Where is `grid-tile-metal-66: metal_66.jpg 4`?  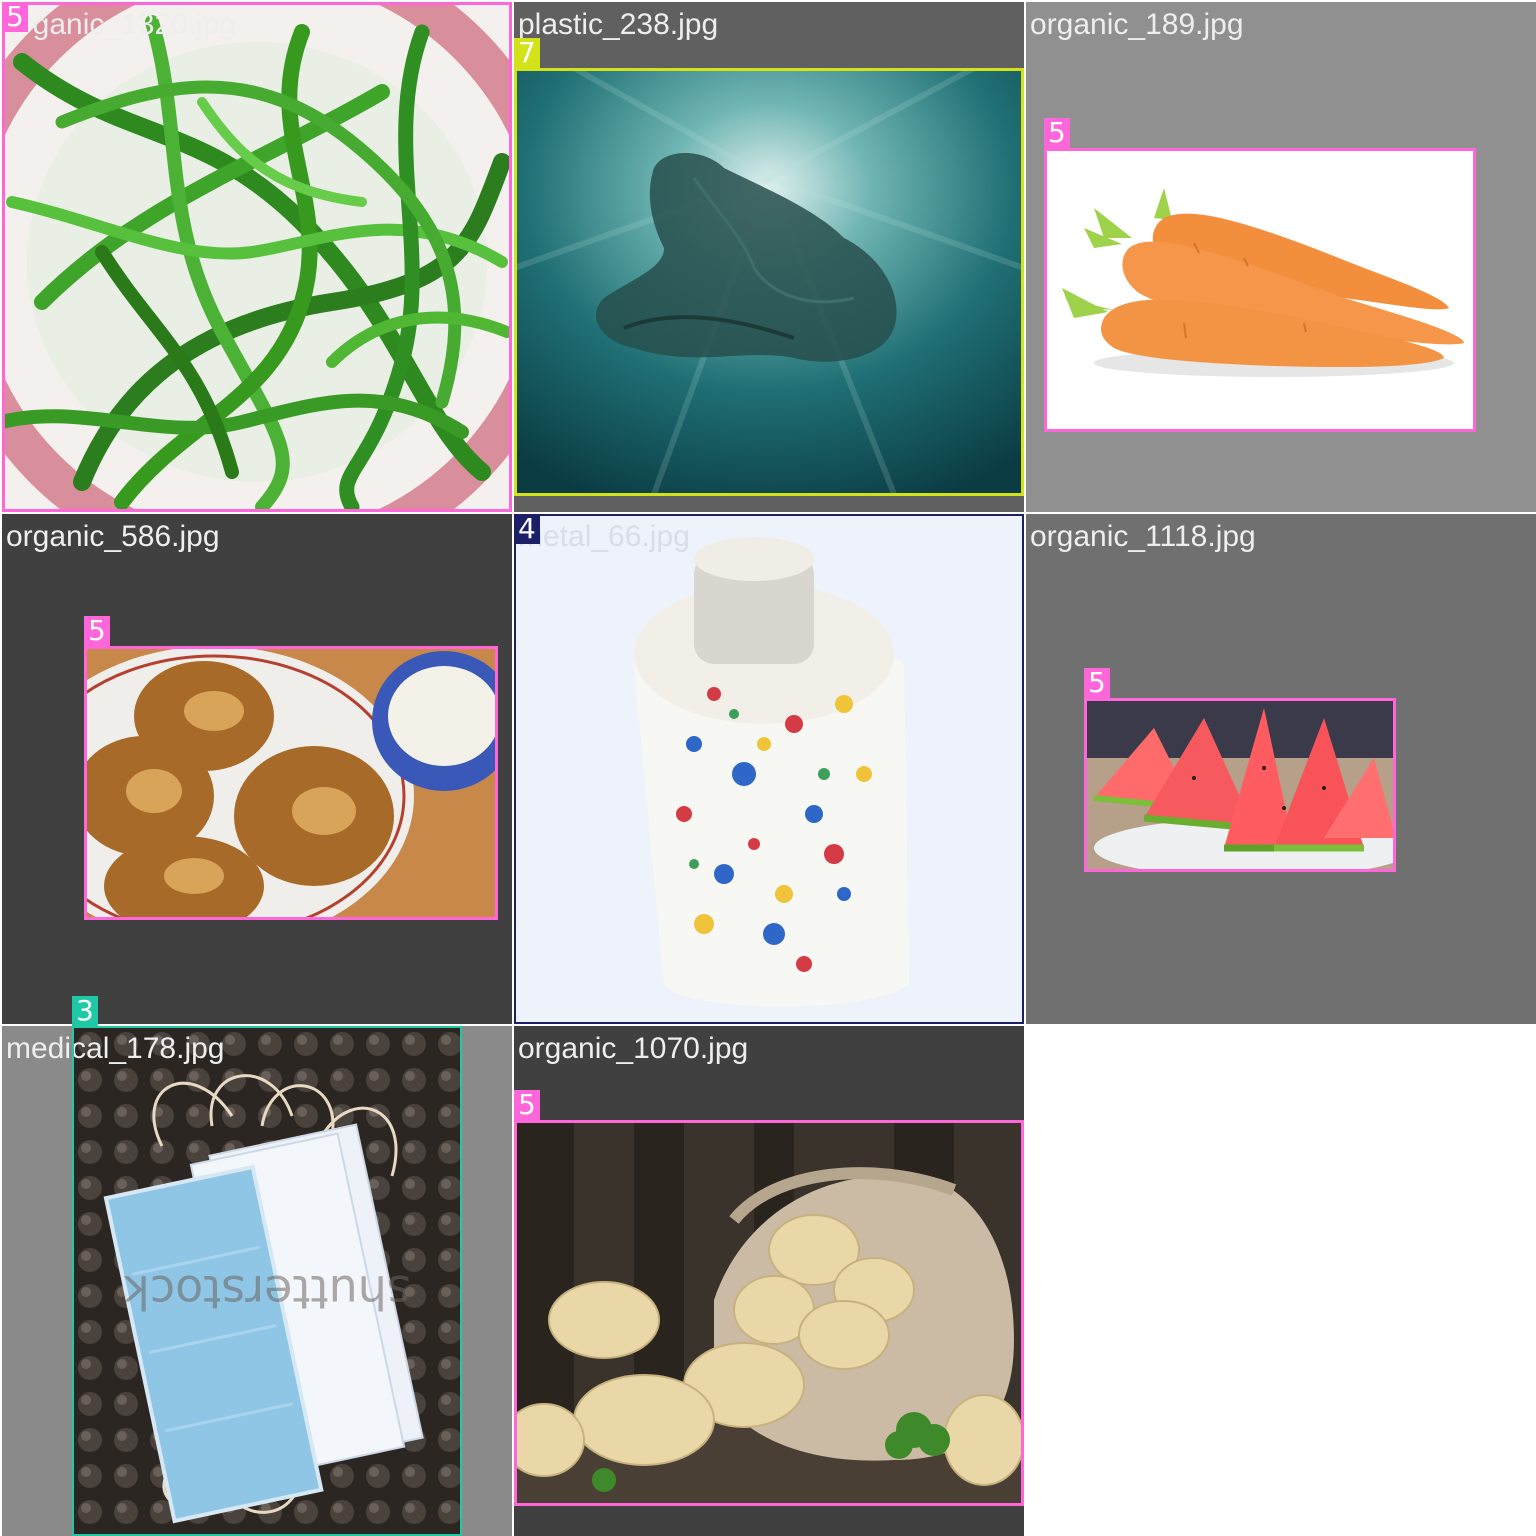 grid-tile-metal-66: metal_66.jpg 4 is located at coordinates (769, 769).